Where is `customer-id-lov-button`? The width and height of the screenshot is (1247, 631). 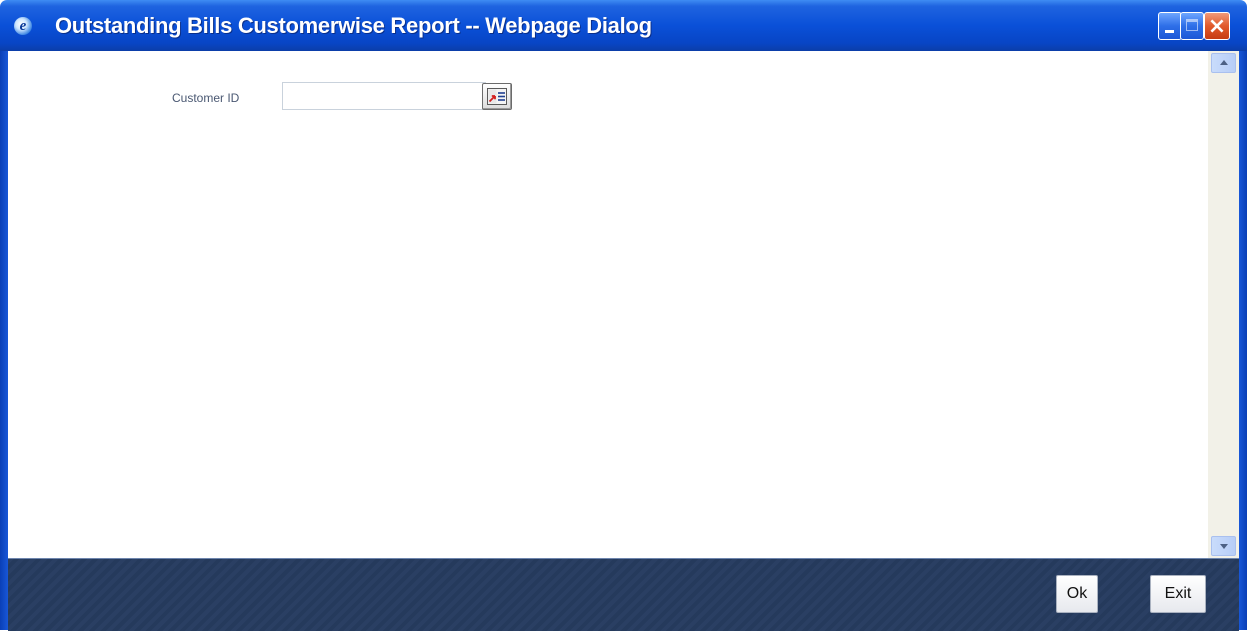
customer-id-lov-button is located at coordinates (497, 96).